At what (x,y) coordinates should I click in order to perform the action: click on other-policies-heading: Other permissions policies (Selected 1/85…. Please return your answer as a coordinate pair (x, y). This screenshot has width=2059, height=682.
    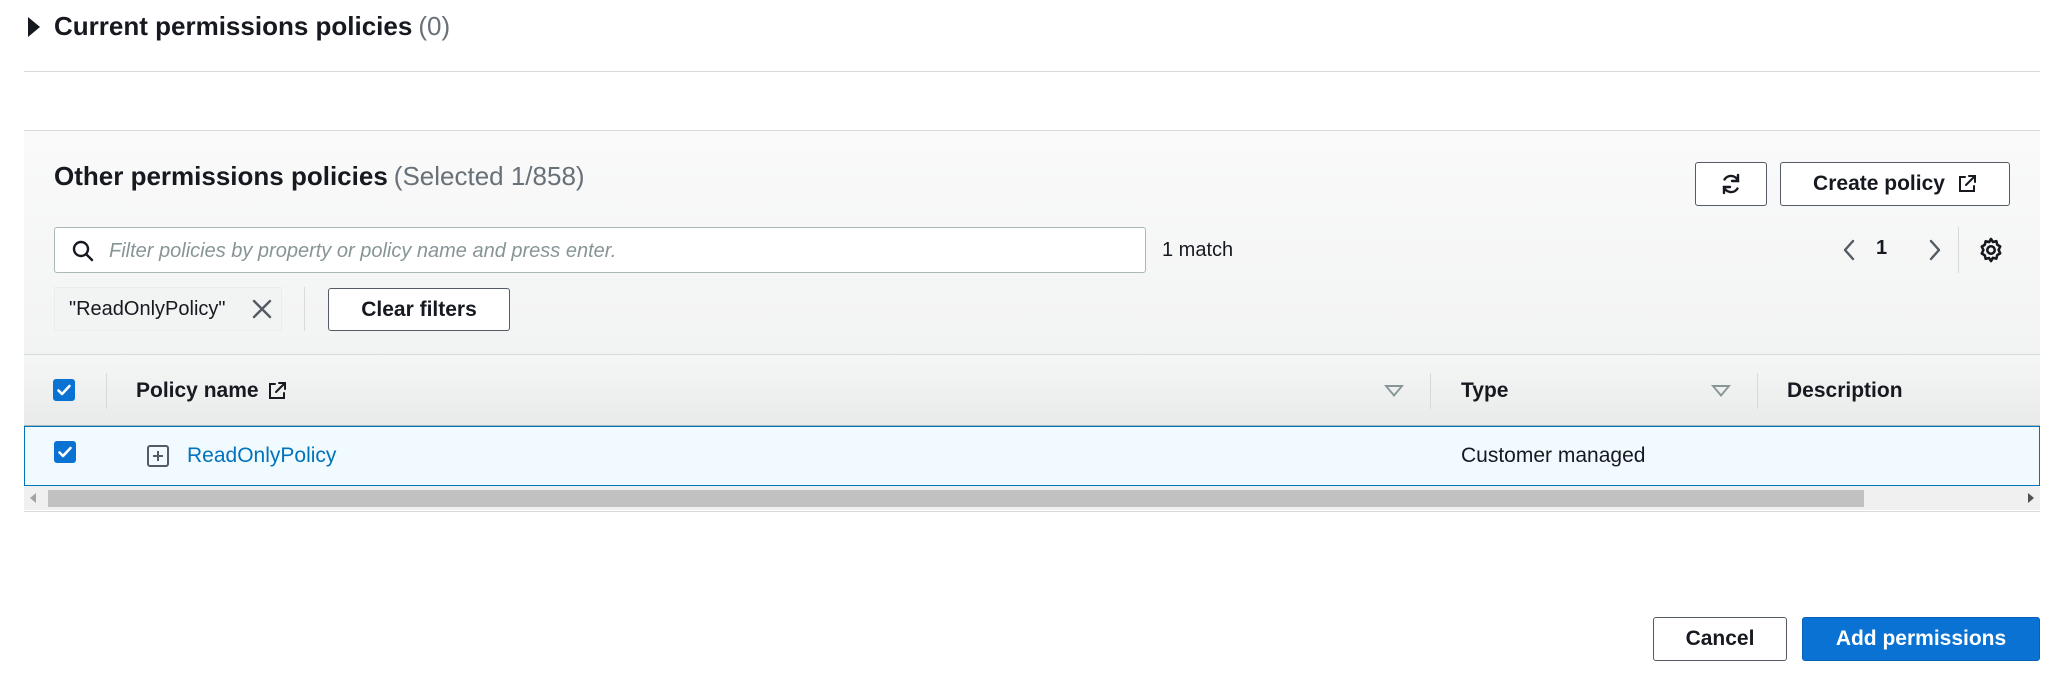
    Looking at the image, I should click on (319, 176).